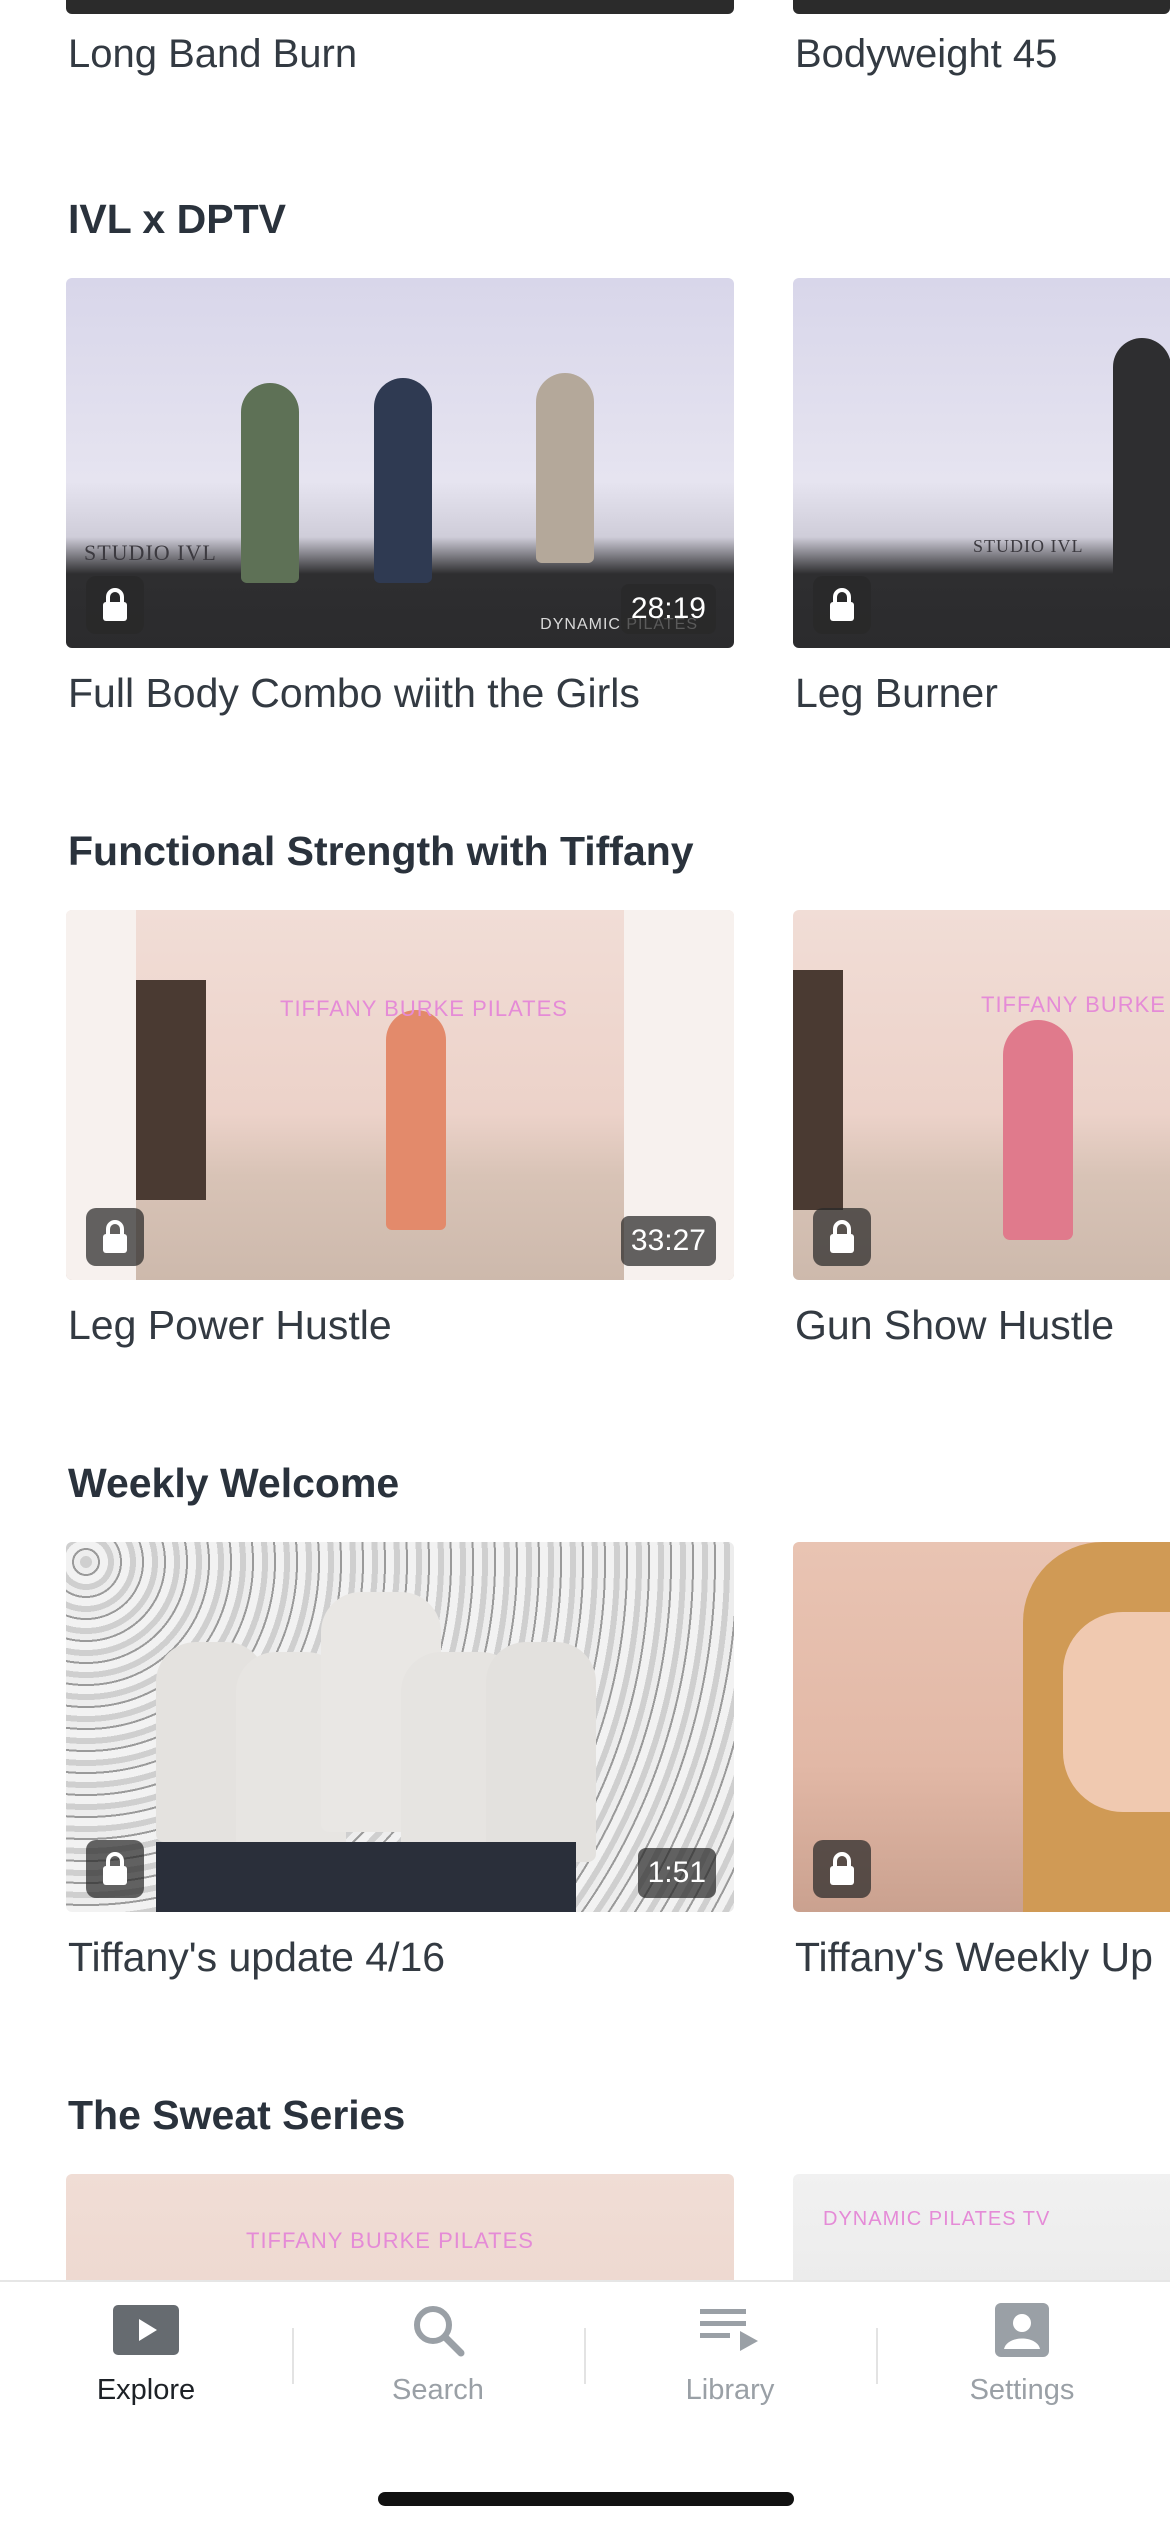 This screenshot has width=1170, height=2532. I want to click on video-title: Leg Power Hustle, so click(230, 1325).